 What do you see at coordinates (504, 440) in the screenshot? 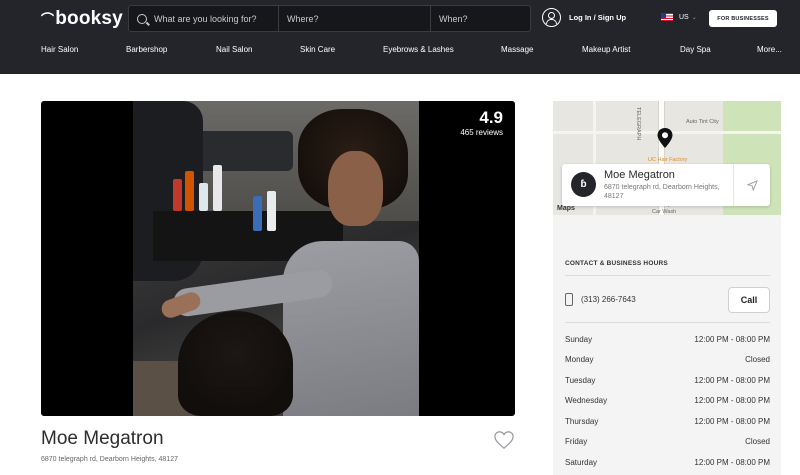
I see `favorite-heart-icon` at bounding box center [504, 440].